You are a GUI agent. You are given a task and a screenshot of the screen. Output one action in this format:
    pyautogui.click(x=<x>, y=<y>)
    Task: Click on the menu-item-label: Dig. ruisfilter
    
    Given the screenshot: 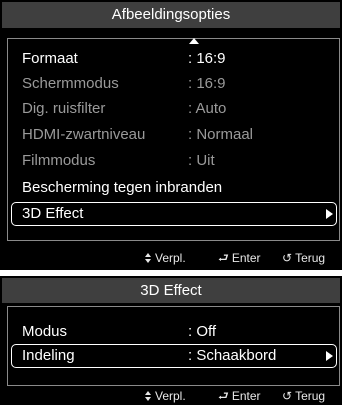 What is the action you would take?
    pyautogui.click(x=64, y=108)
    